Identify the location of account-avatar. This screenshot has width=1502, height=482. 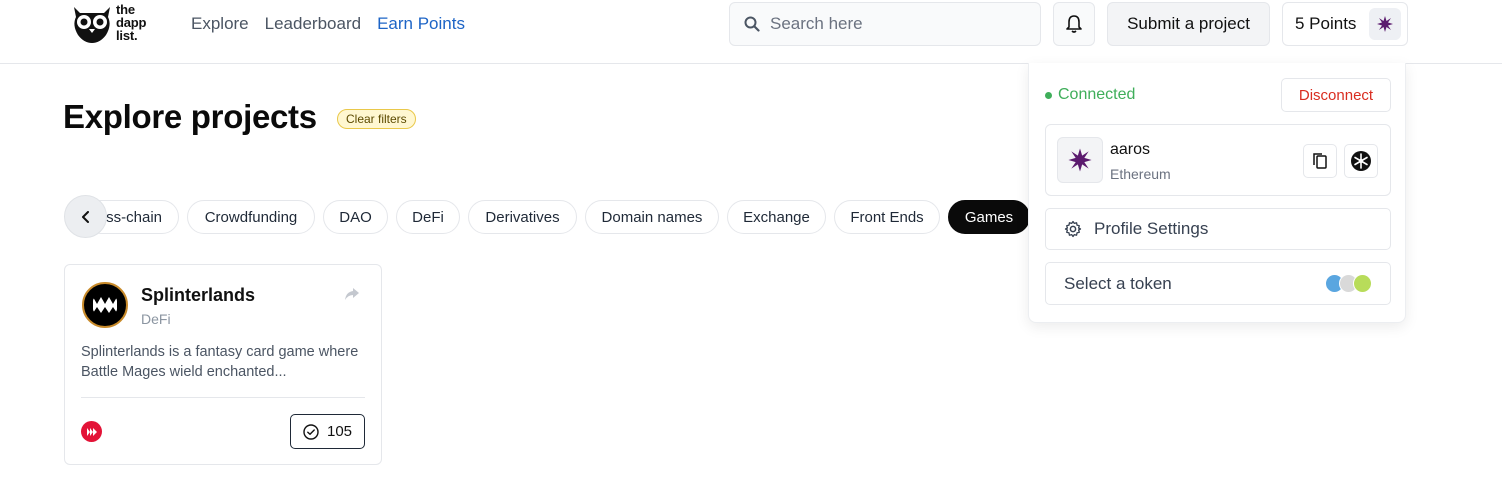
(1080, 160).